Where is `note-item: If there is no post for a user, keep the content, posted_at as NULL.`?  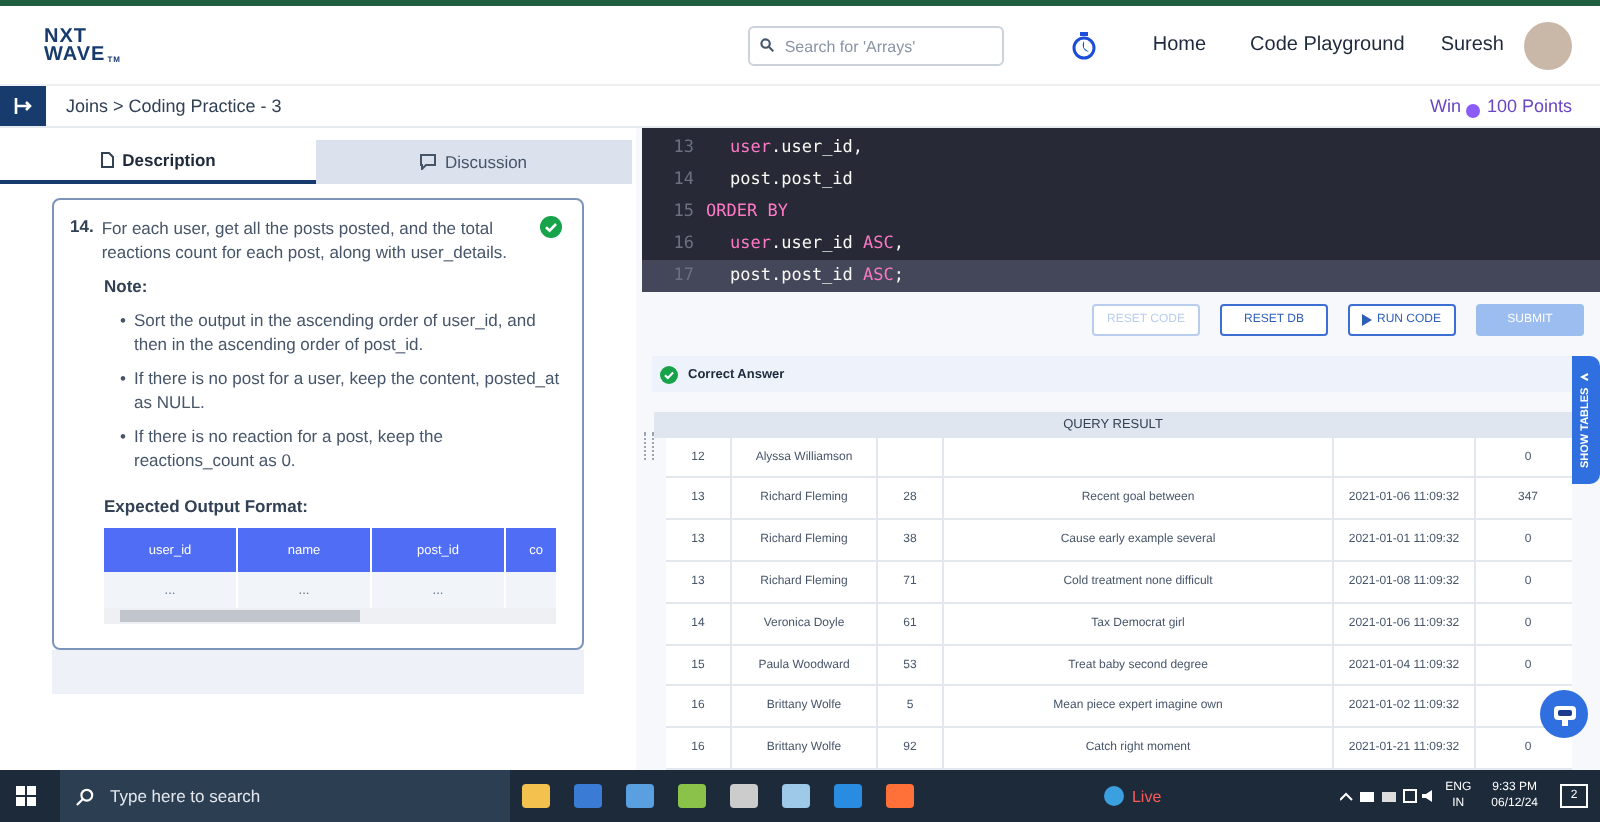
note-item: If there is no post for a user, keep the content, posted_at as NULL. is located at coordinates (347, 390).